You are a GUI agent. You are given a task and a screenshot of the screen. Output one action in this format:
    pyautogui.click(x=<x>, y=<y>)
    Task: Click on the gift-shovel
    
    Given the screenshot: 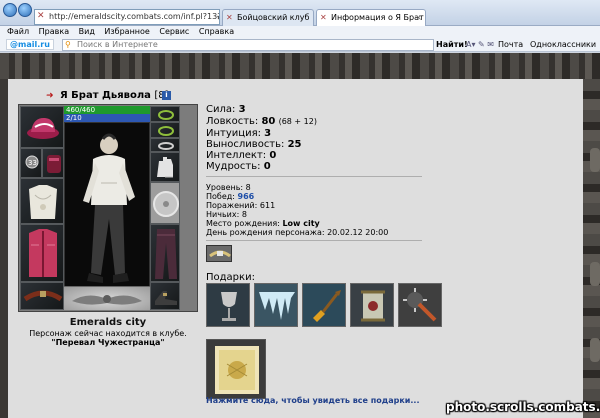 What is the action you would take?
    pyautogui.click(x=324, y=305)
    